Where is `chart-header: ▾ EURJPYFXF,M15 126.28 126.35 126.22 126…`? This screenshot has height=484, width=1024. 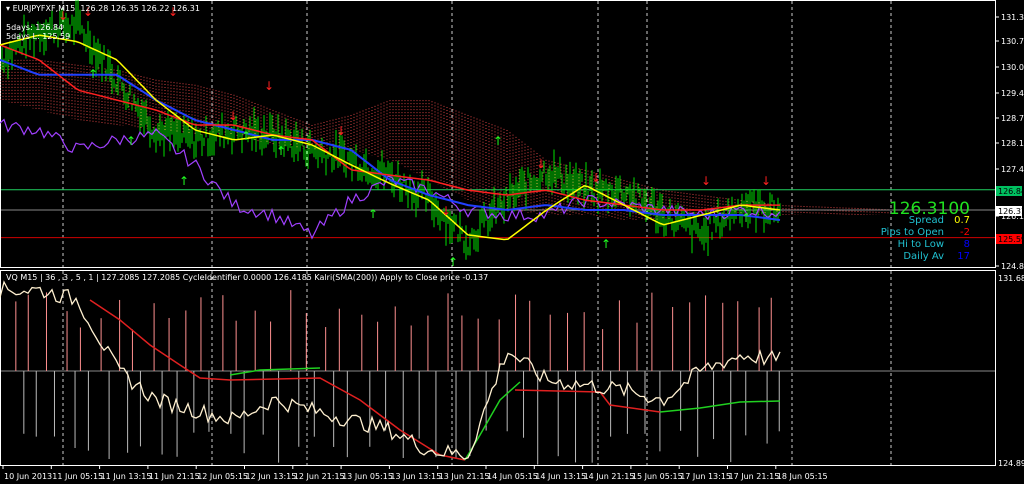 chart-header: ▾ EURJPYFXF,M15 126.28 126.35 126.22 126… is located at coordinates (103, 8).